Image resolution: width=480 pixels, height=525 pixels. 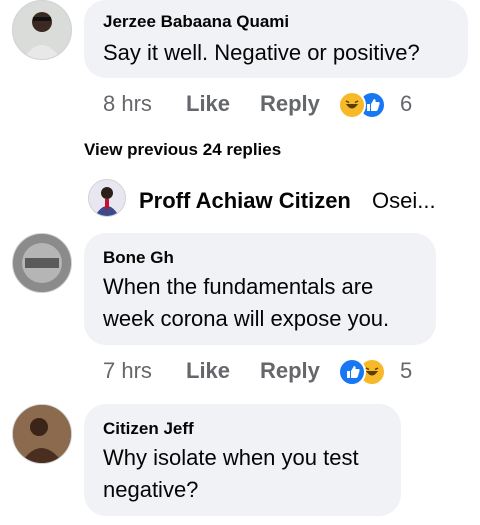 What do you see at coordinates (406, 104) in the screenshot?
I see `reaction-count: 6` at bounding box center [406, 104].